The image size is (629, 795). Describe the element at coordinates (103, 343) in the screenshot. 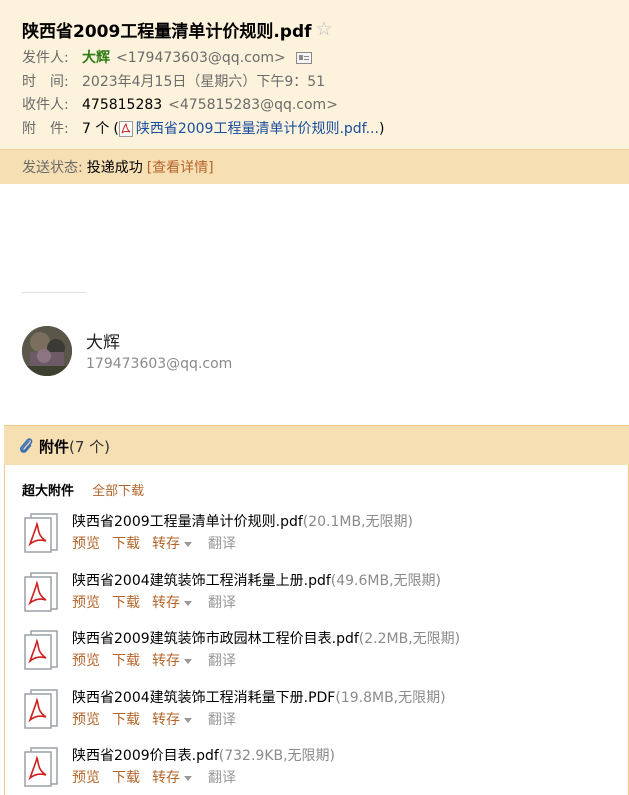

I see `sender-name: 大辉` at that location.